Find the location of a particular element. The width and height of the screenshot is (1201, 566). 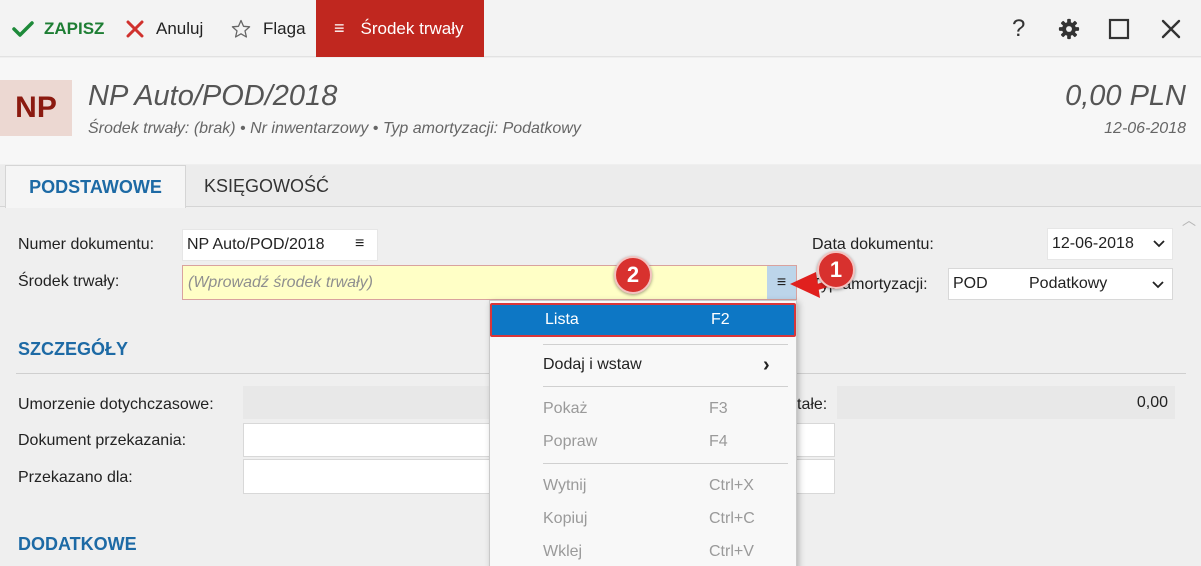

x-icon is located at coordinates (135, 28).